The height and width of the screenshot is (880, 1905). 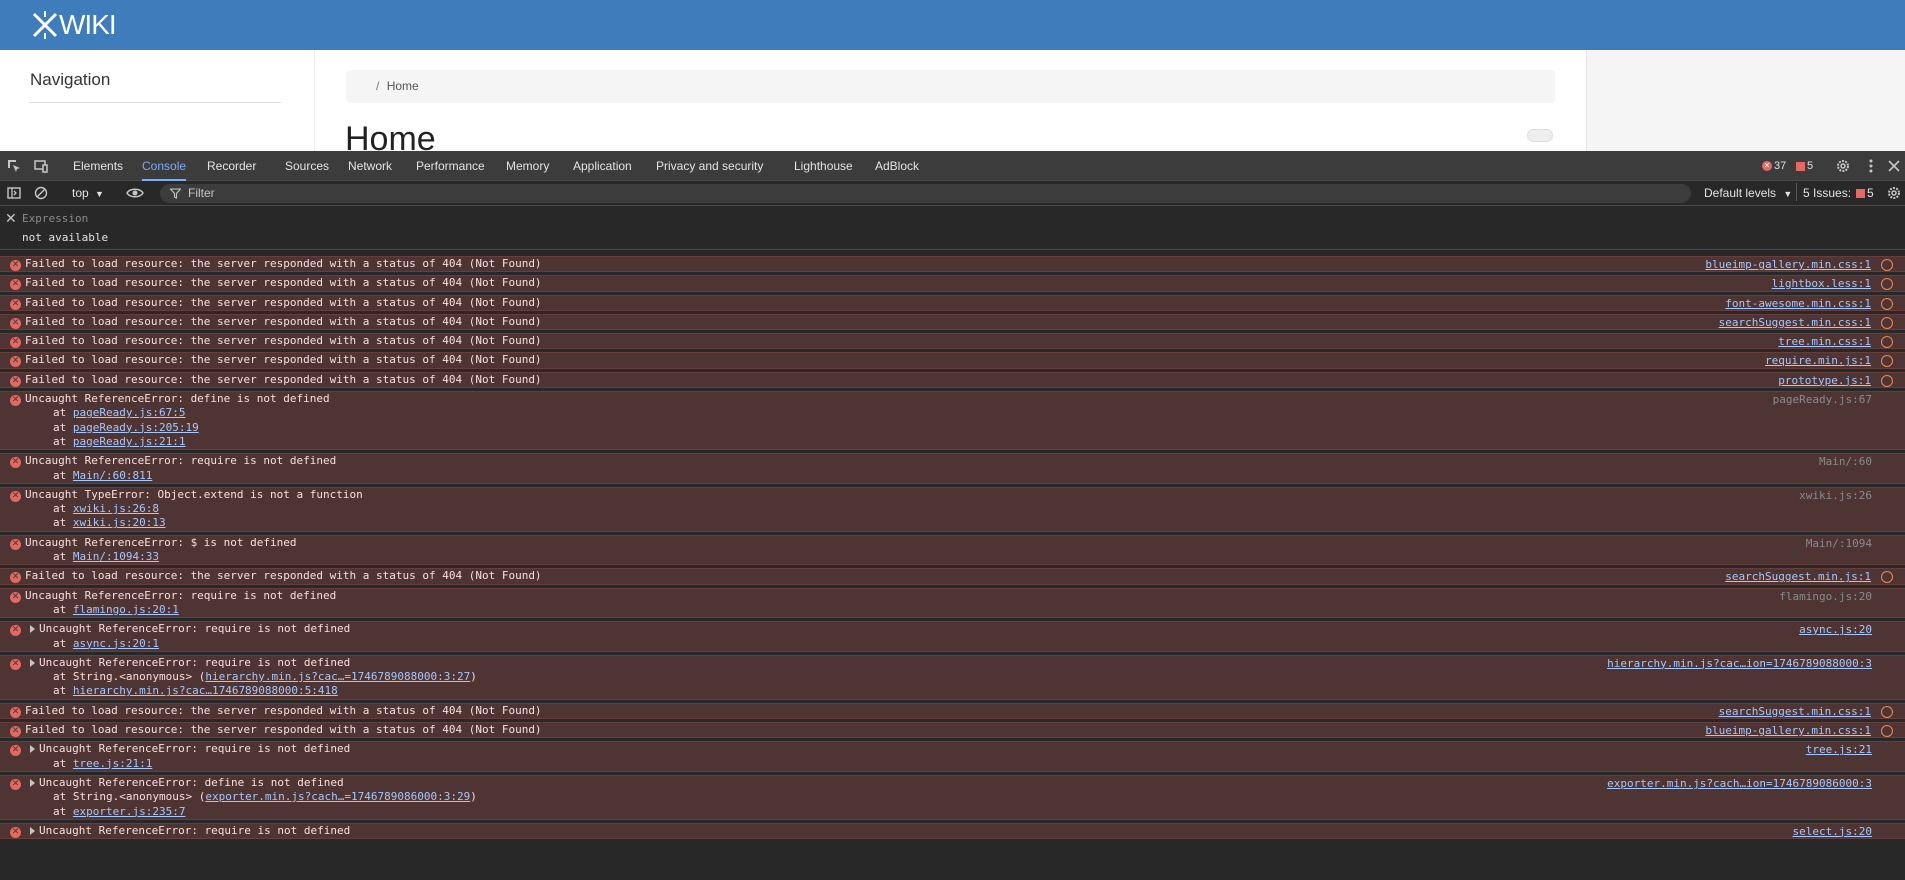 What do you see at coordinates (1871, 166) in the screenshot?
I see `more-options-icon` at bounding box center [1871, 166].